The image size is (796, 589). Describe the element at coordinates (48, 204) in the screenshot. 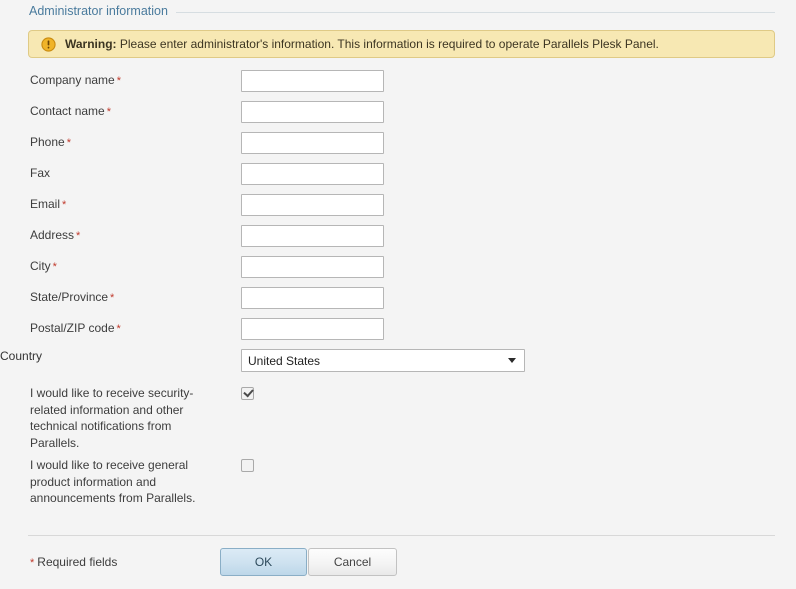

I see `label-email: Email *` at that location.